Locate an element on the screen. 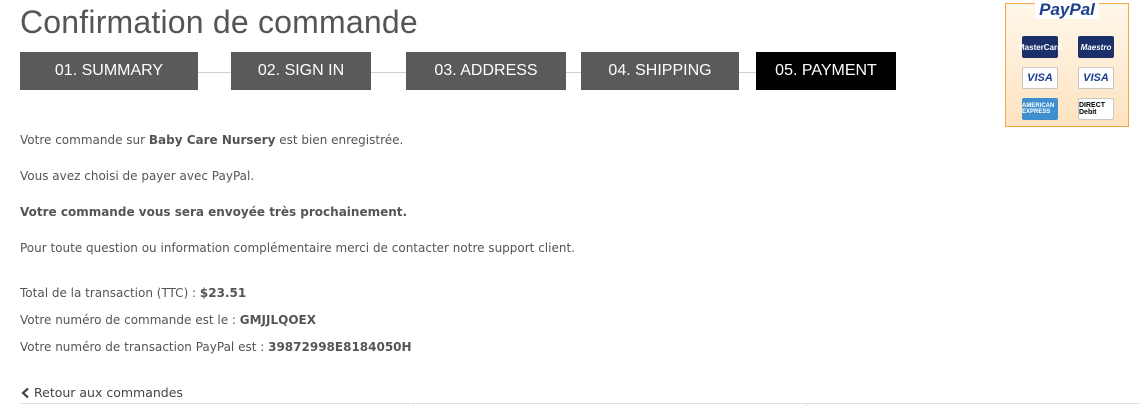 The width and height of the screenshot is (1140, 406). visa-icon: VISA is located at coordinates (1040, 78).